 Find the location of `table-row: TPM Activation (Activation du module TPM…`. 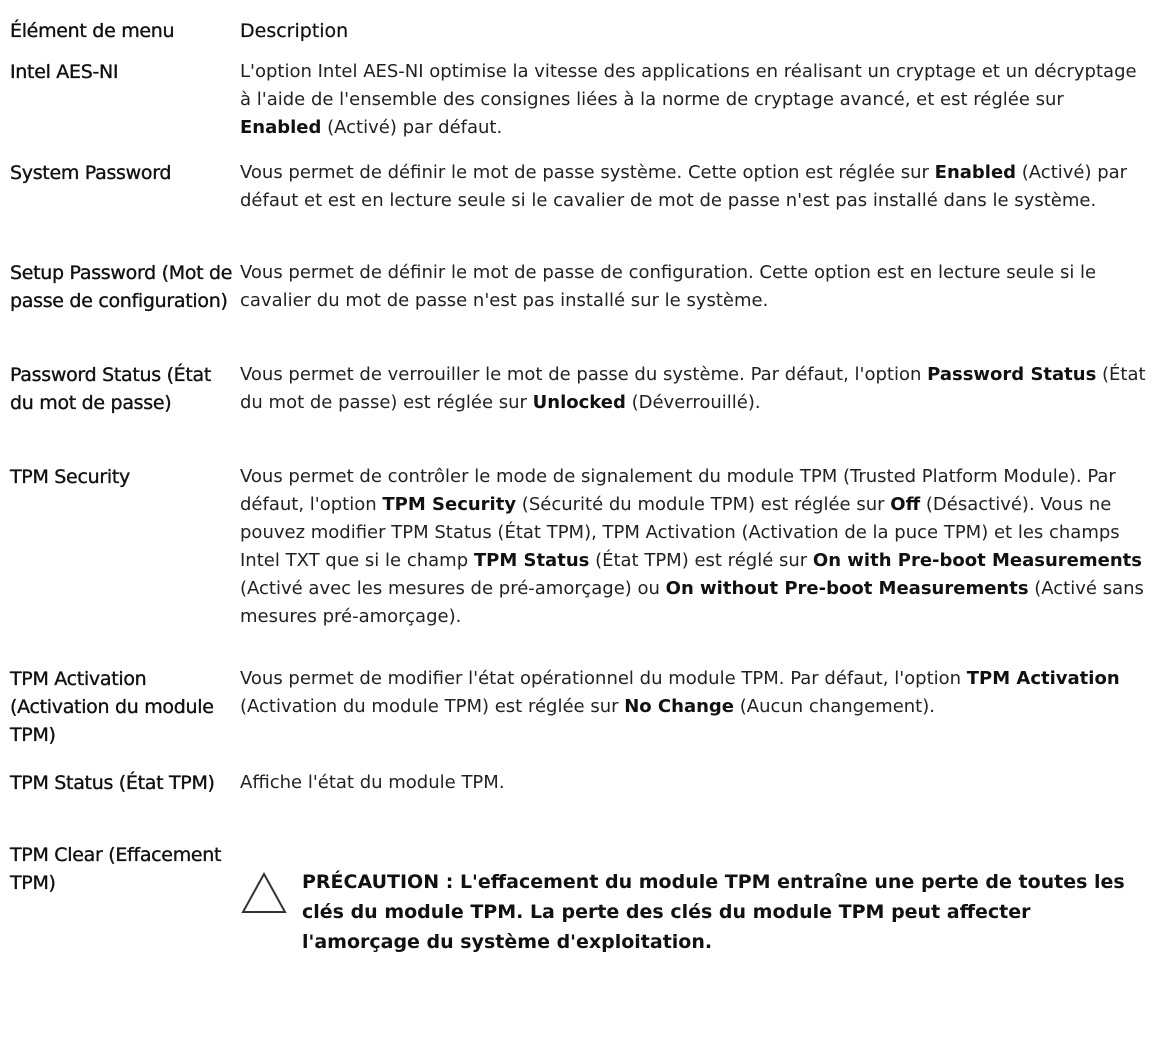

table-row: TPM Activation (Activation du module TPM… is located at coordinates (580, 717).